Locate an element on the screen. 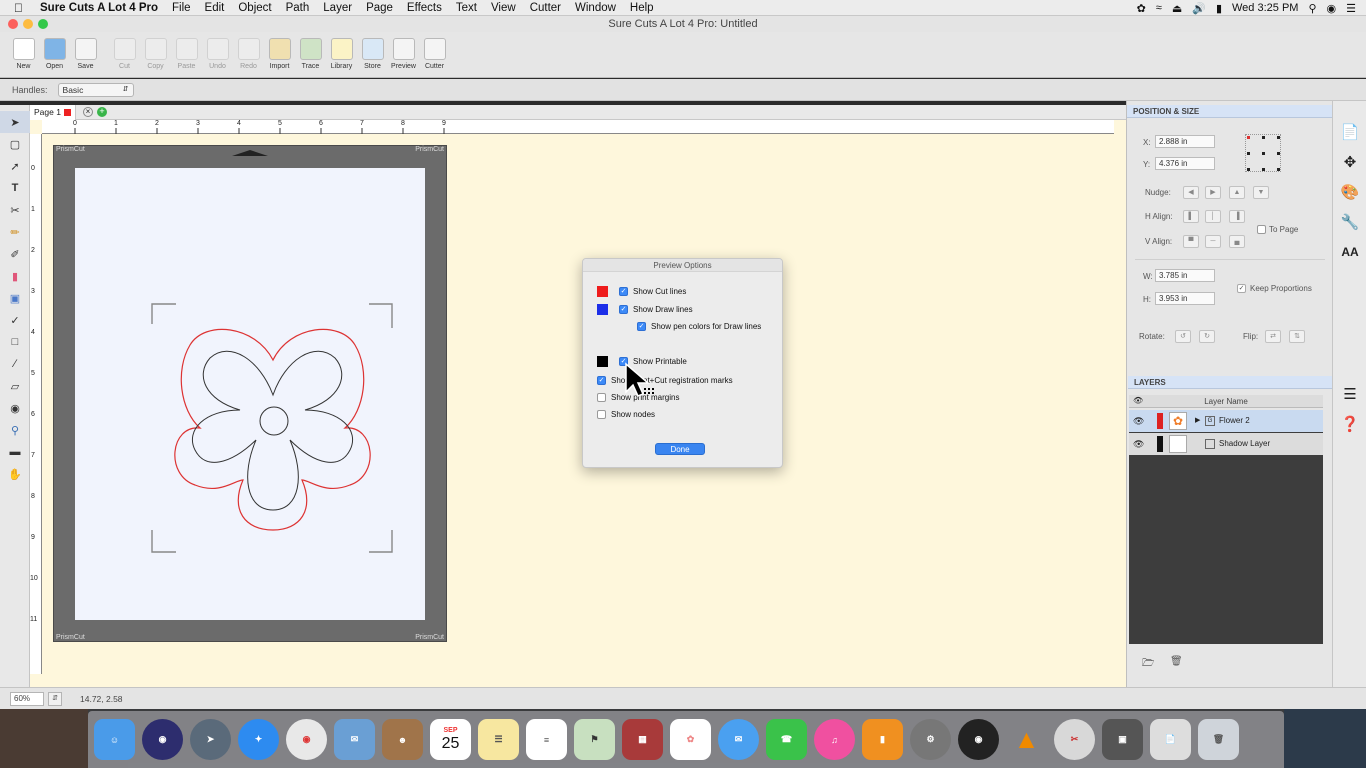 This screenshot has height=768, width=1366. menu-file: File is located at coordinates (181, 8).